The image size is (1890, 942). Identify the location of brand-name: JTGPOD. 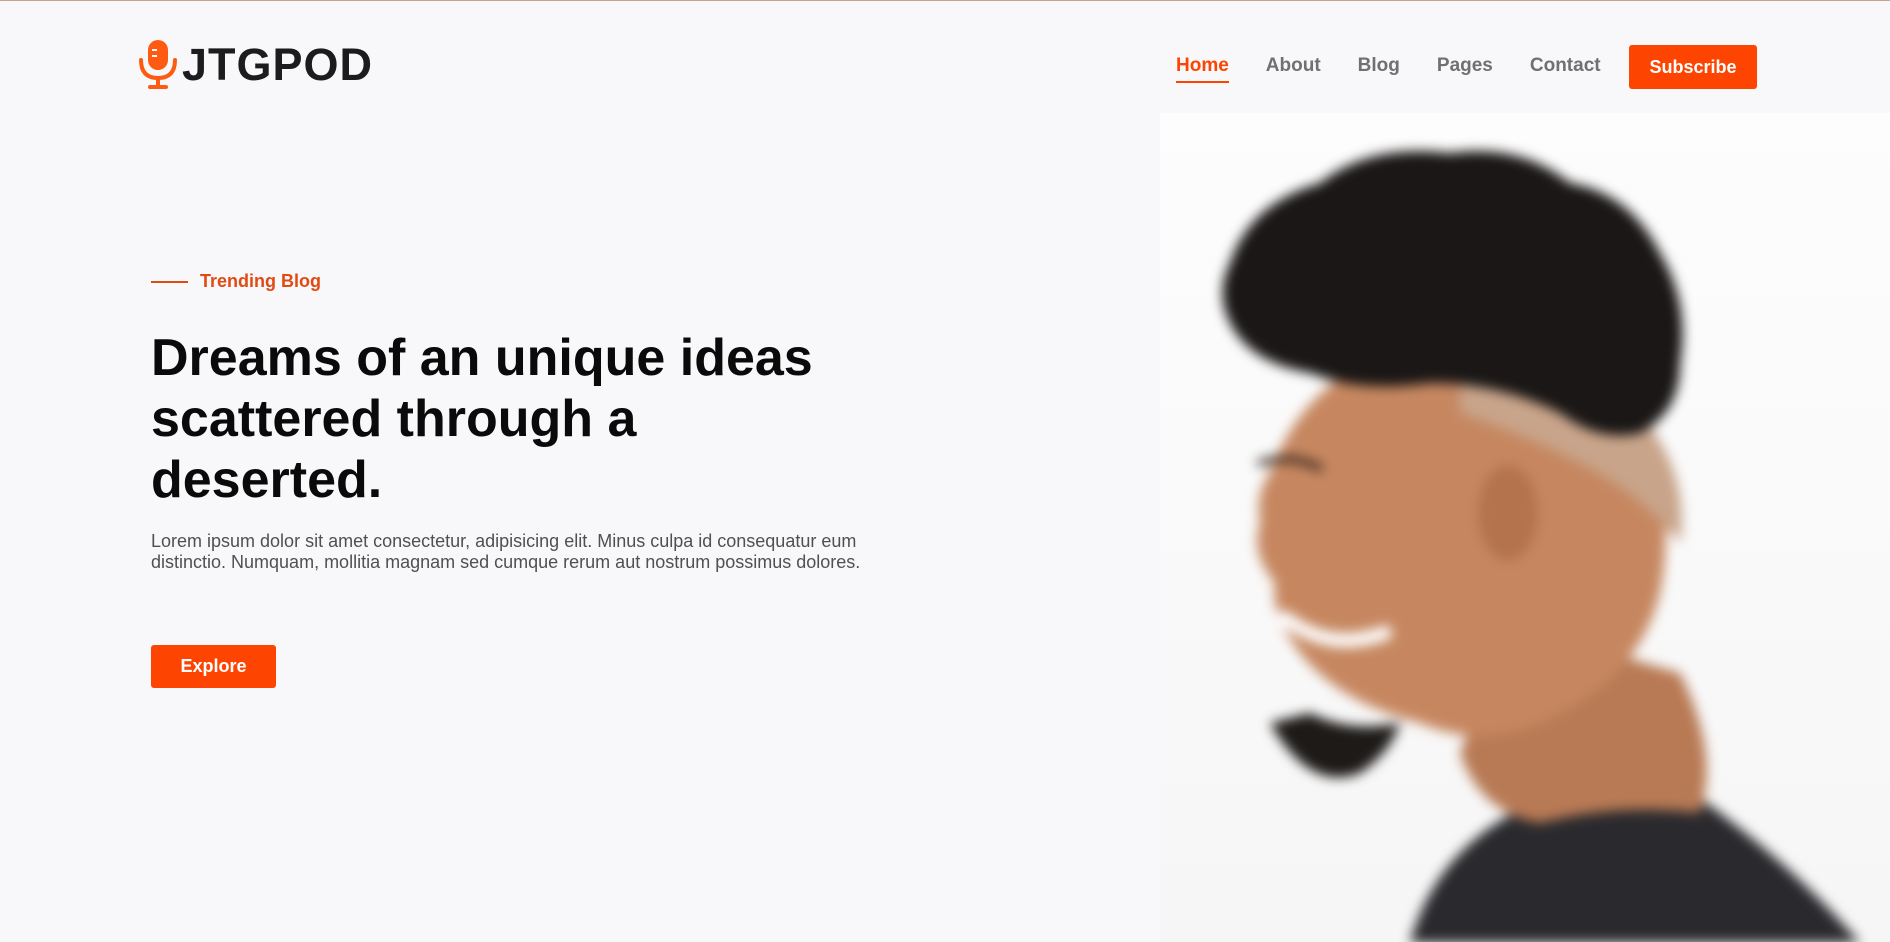
(278, 64).